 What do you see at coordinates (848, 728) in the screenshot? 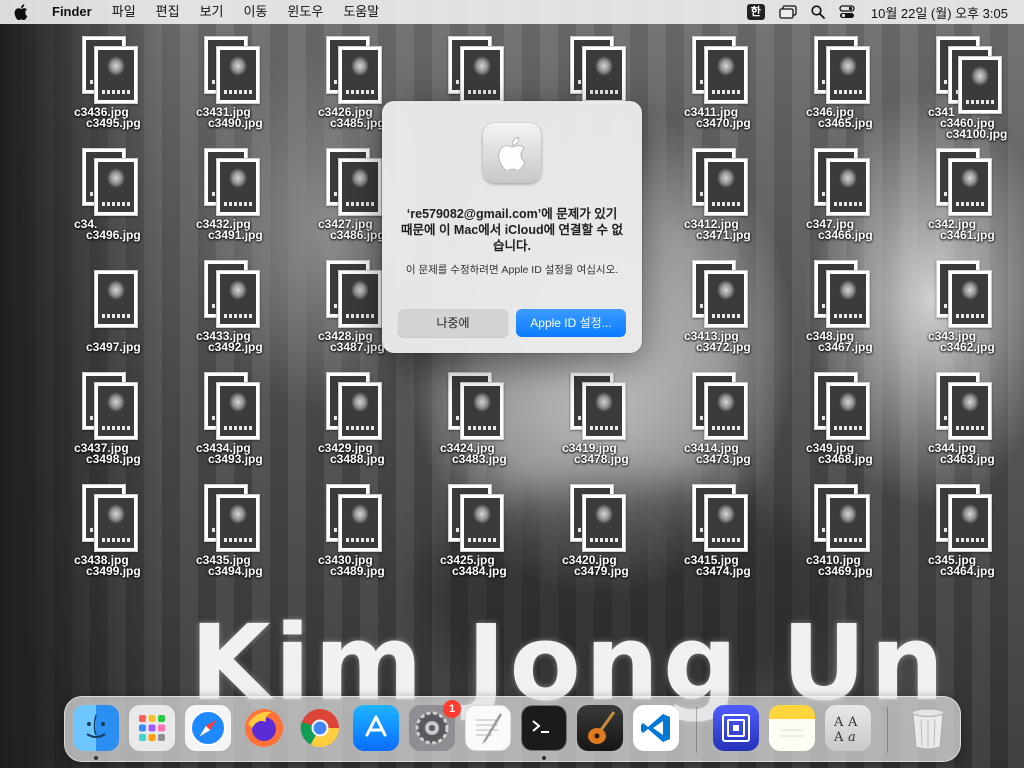
I see `font-book-icon: AAAa` at bounding box center [848, 728].